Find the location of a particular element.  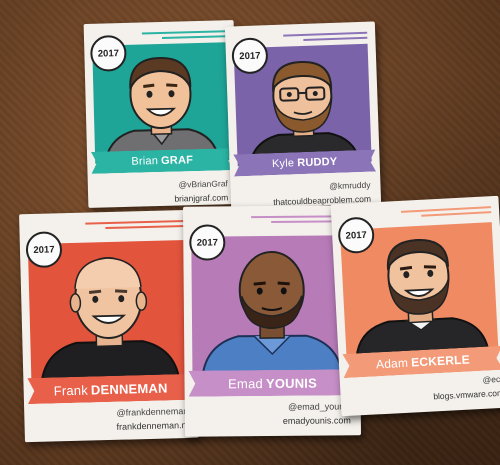

last-name: YOUNIS is located at coordinates (291, 383).